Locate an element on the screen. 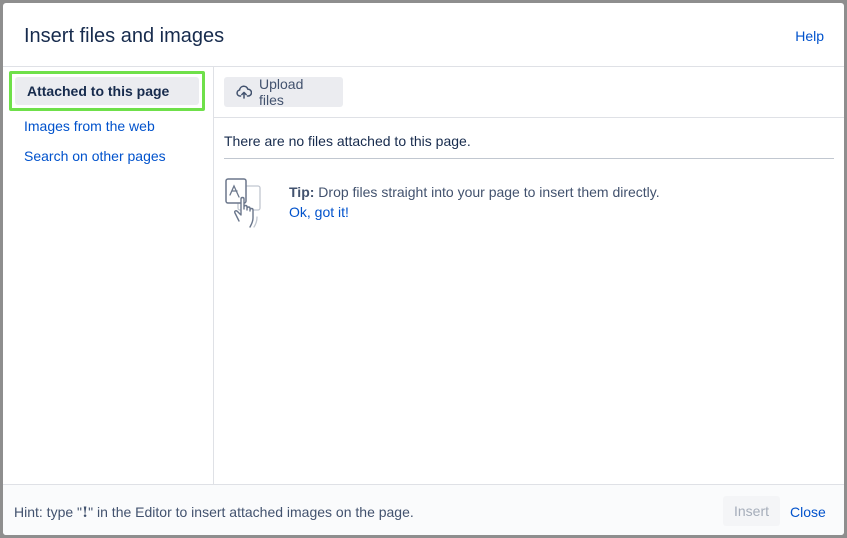 The height and width of the screenshot is (538, 847). upload-files-button: Upload files is located at coordinates (283, 92).